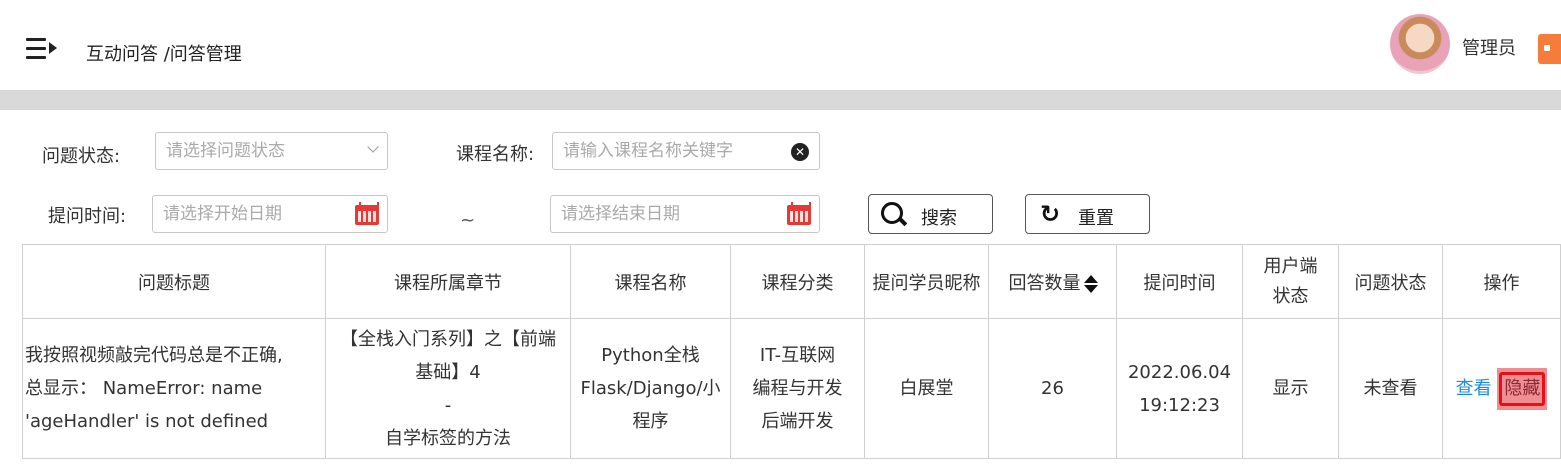 The image size is (1561, 473). Describe the element at coordinates (1050, 214) in the screenshot. I see `refresh-icon: ↻` at that location.